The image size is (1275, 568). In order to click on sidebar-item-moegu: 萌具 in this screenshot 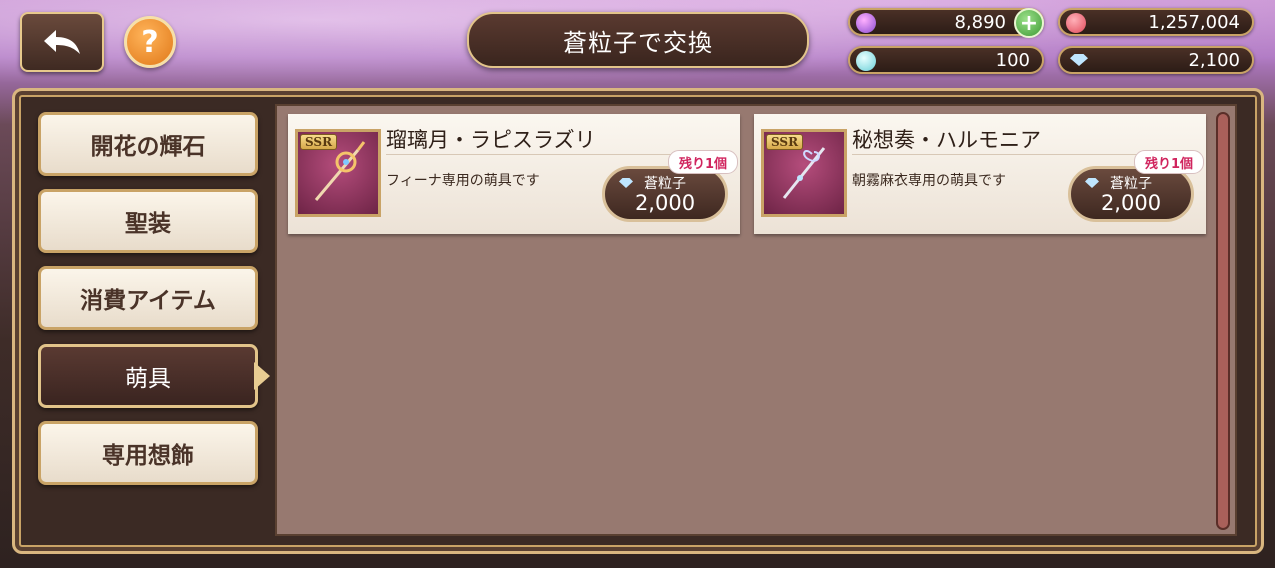, I will do `click(148, 376)`.